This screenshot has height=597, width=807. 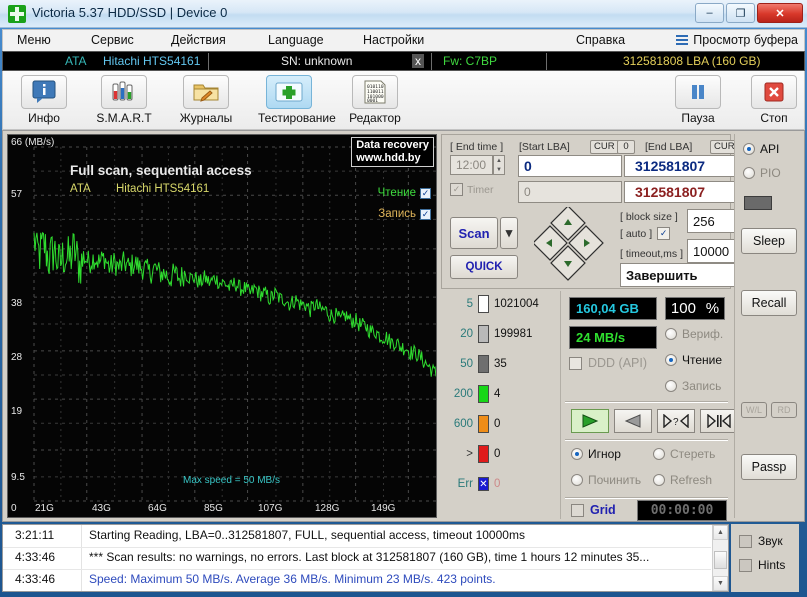 I want to click on grid-label: Grid, so click(x=603, y=510).